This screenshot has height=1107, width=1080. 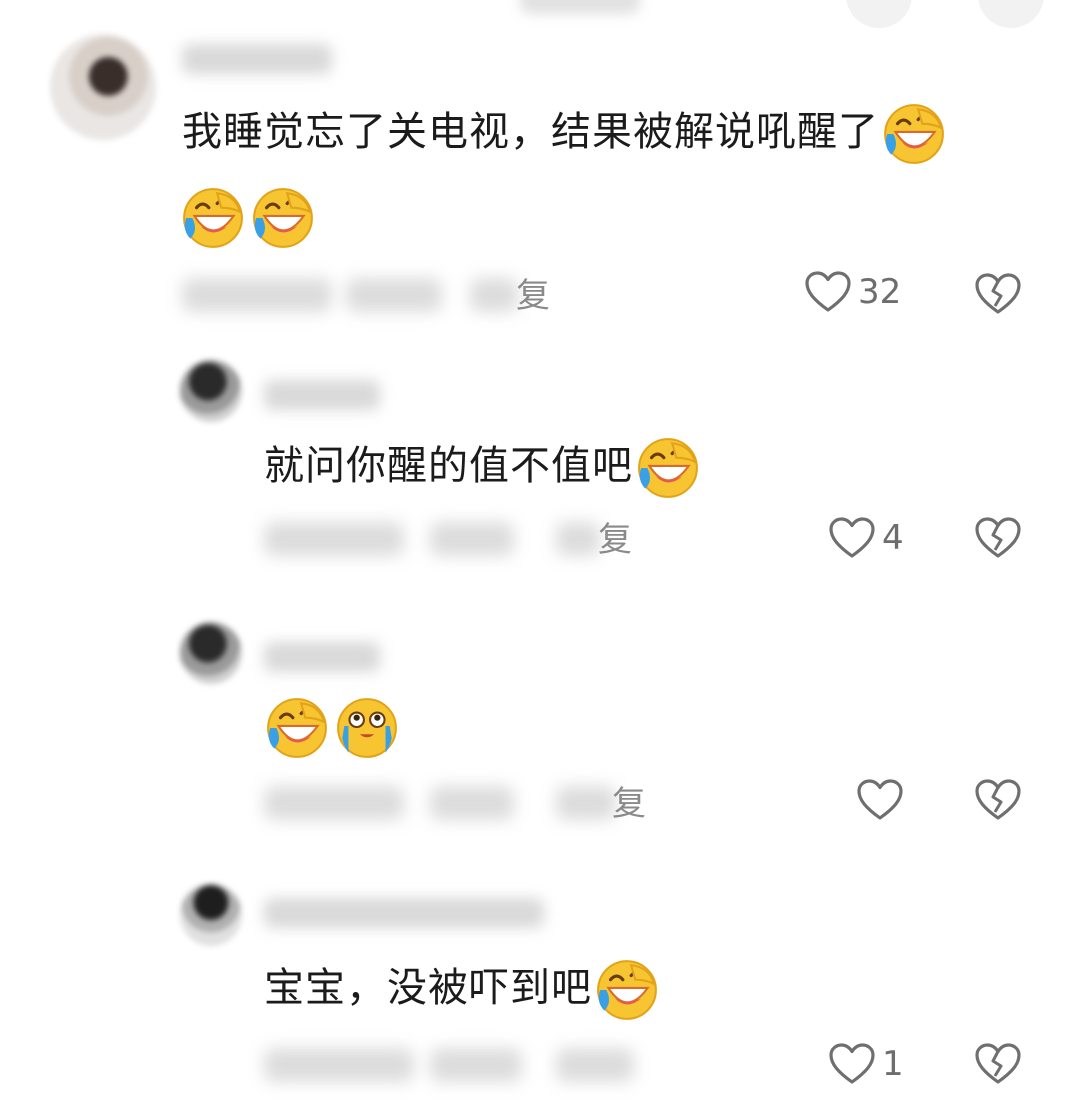 I want to click on close-button, so click(x=1011, y=14).